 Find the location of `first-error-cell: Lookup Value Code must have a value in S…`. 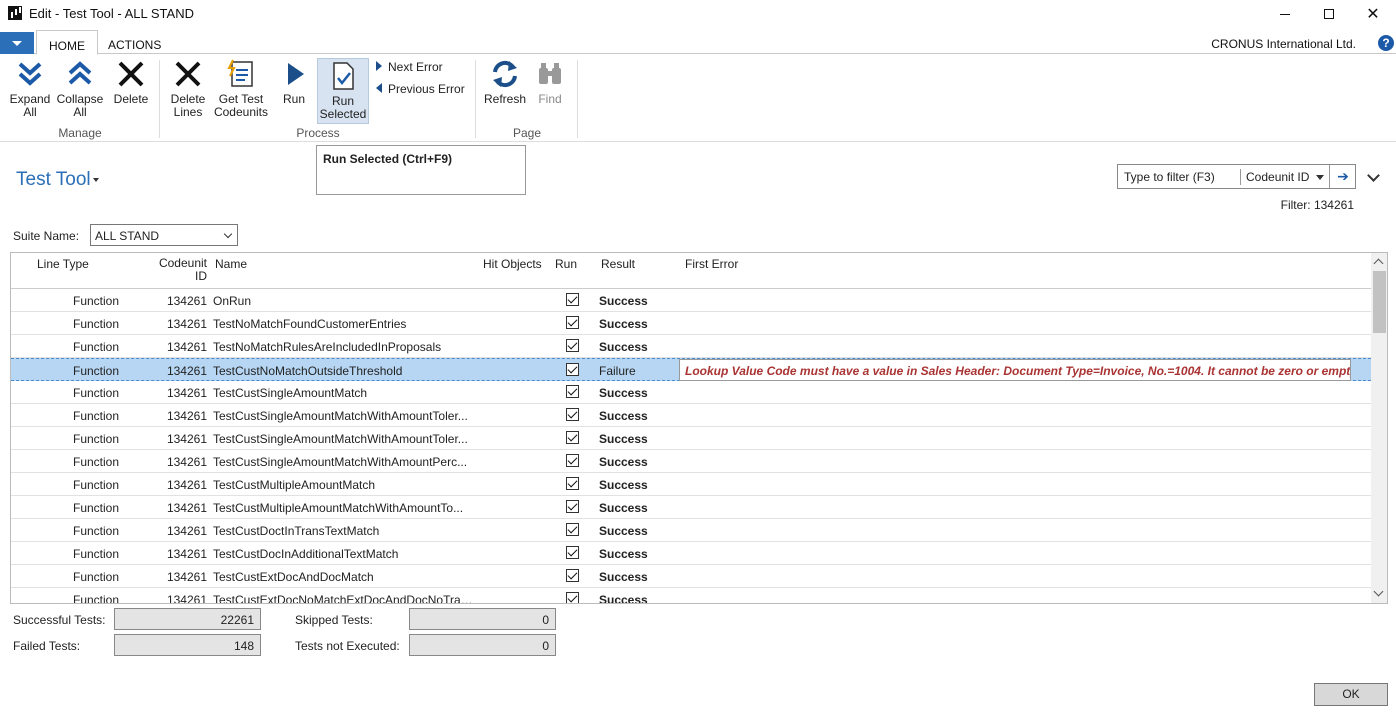

first-error-cell: Lookup Value Code must have a value in S… is located at coordinates (1015, 370).